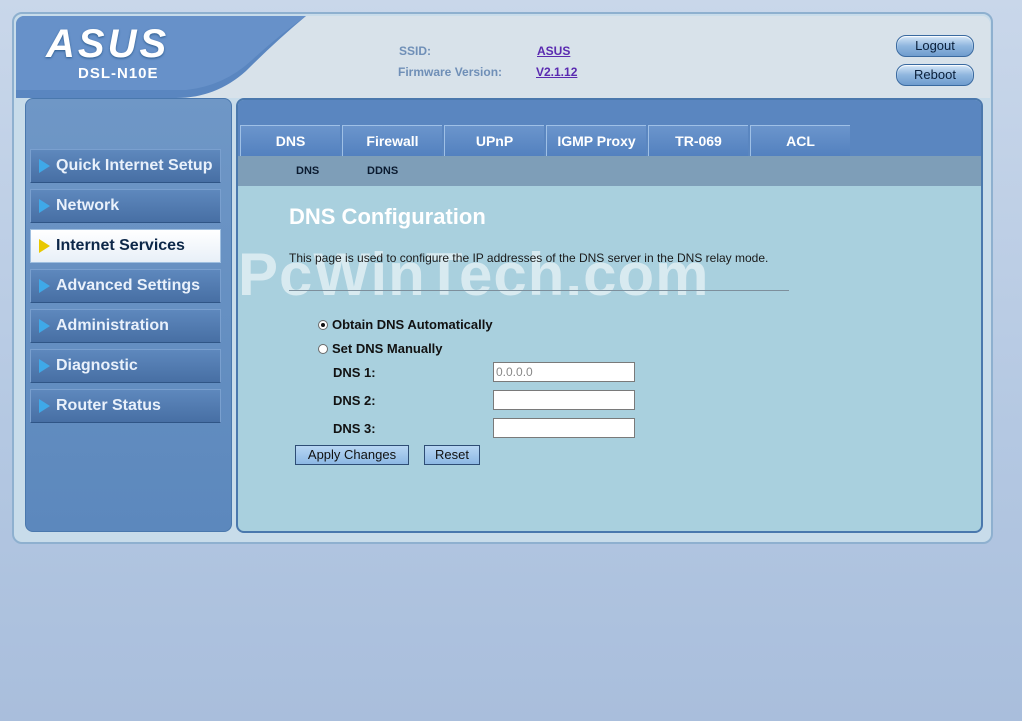 The height and width of the screenshot is (721, 1022). What do you see at coordinates (935, 46) in the screenshot?
I see `logout-button: Logout` at bounding box center [935, 46].